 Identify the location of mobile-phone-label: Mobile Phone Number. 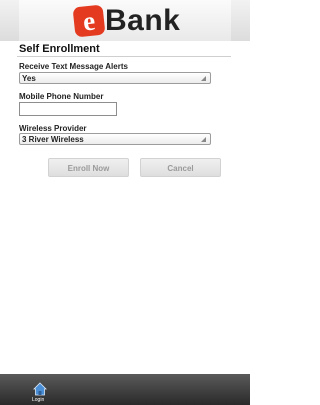
(61, 96).